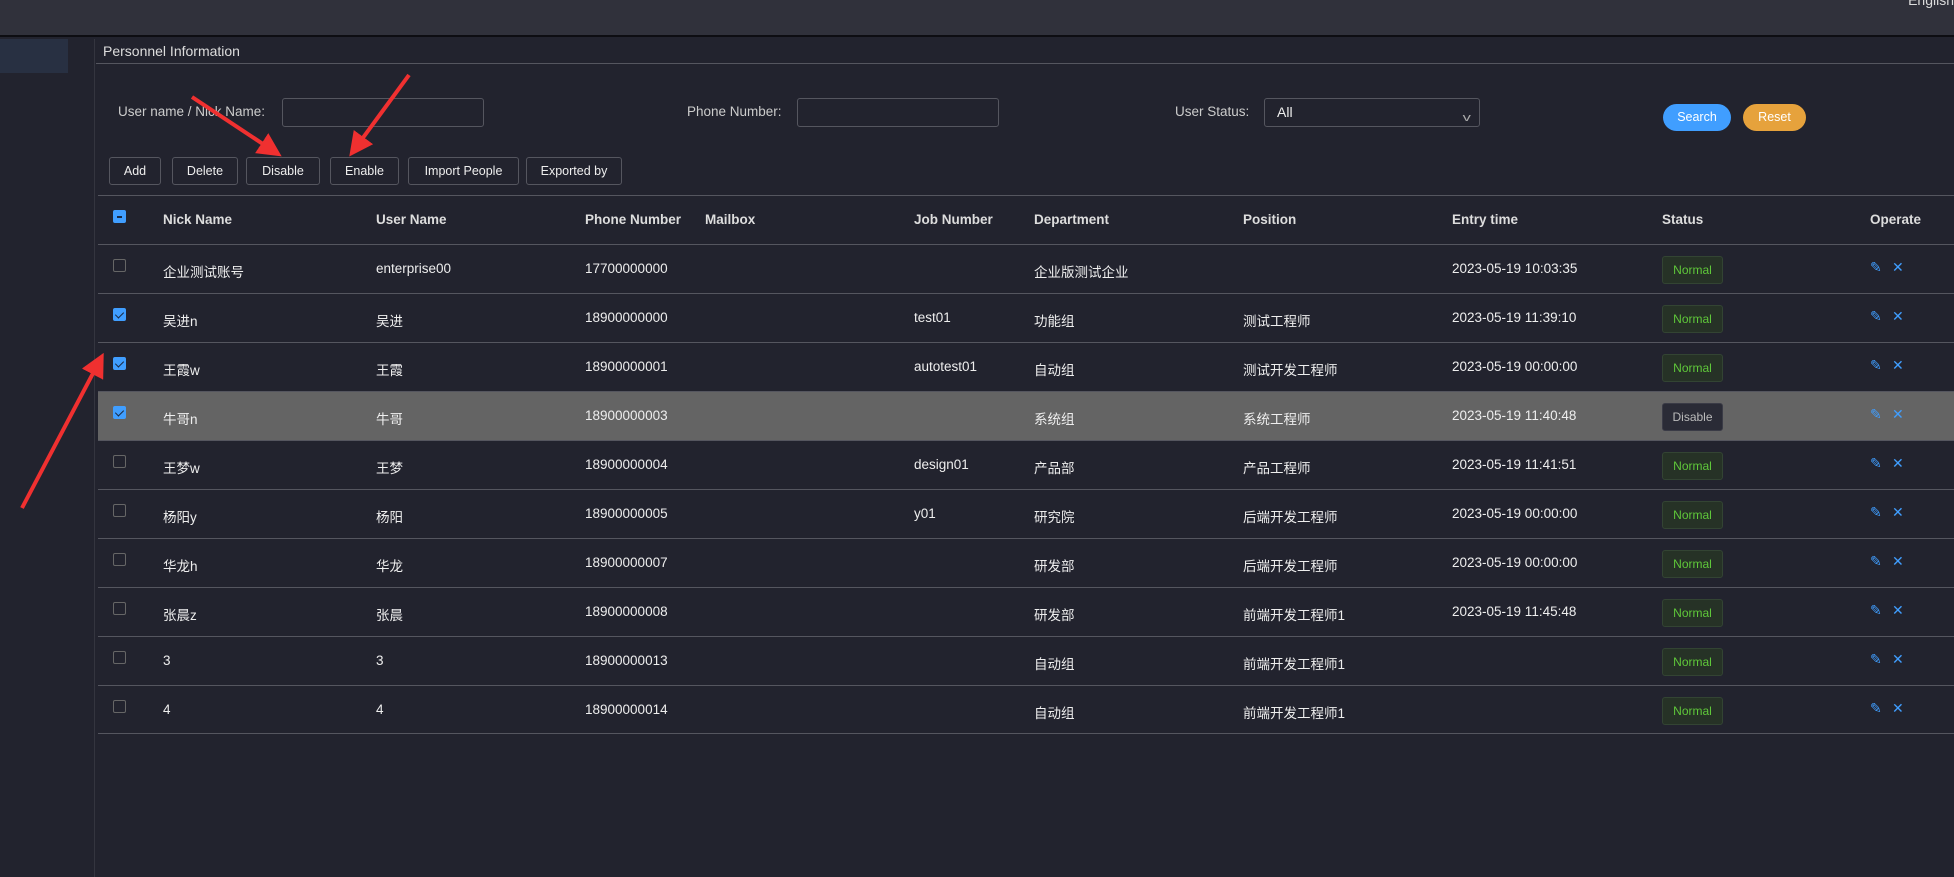 The image size is (1954, 877). I want to click on cell-user: 吴进, so click(389, 321).